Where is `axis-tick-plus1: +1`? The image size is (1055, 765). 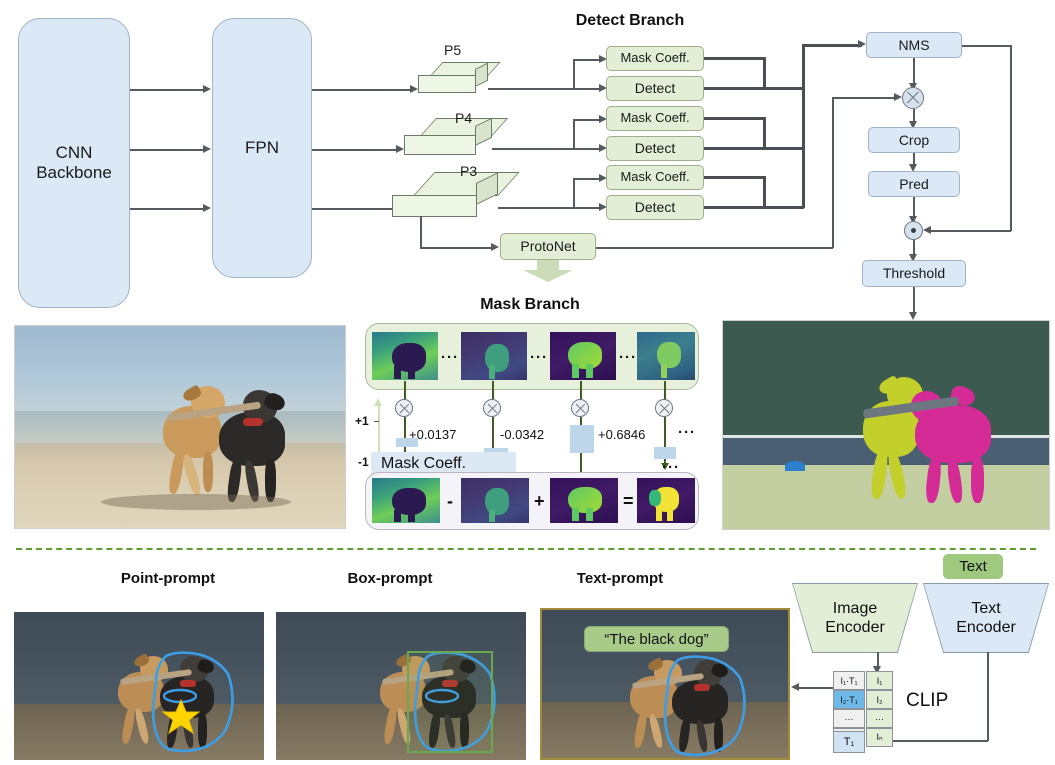 axis-tick-plus1: +1 is located at coordinates (362, 421).